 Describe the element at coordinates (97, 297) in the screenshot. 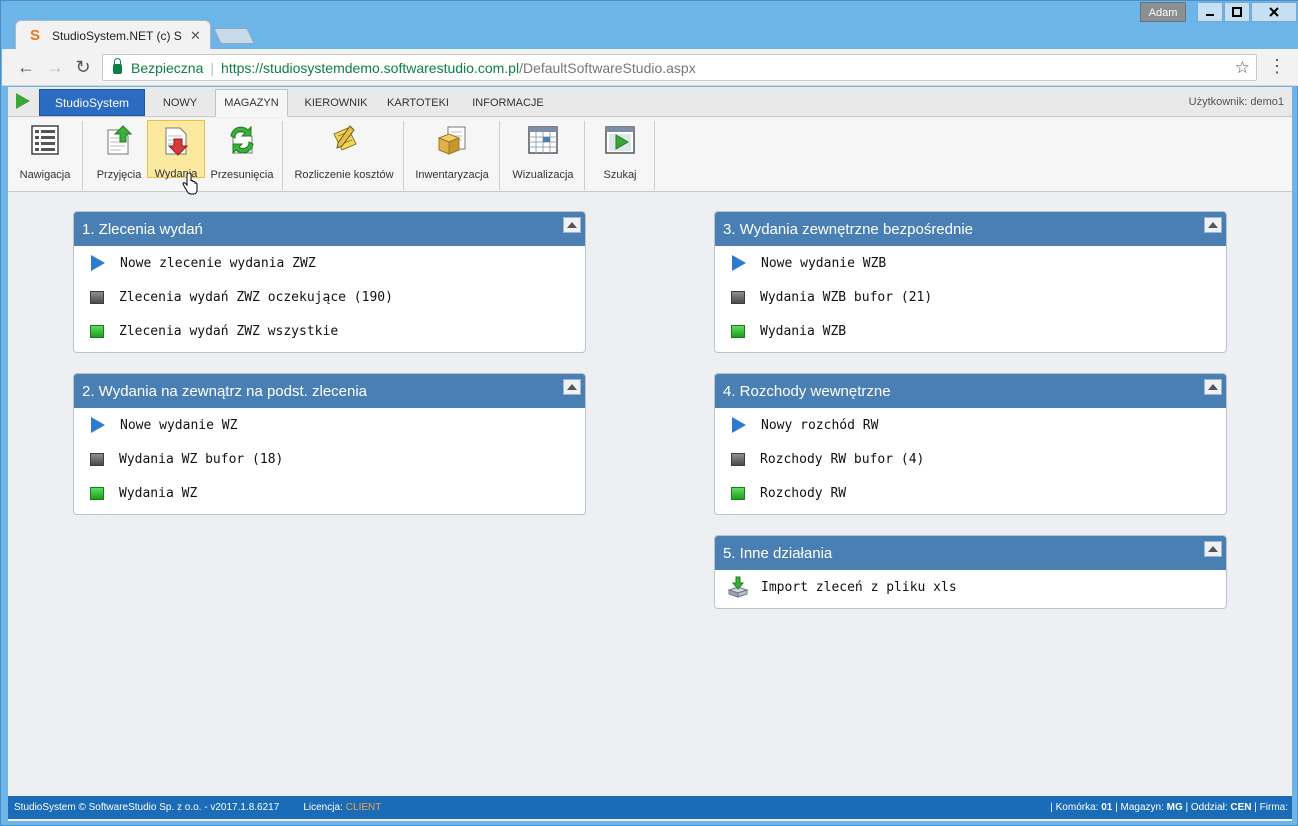

I see `gray-square-icon` at that location.